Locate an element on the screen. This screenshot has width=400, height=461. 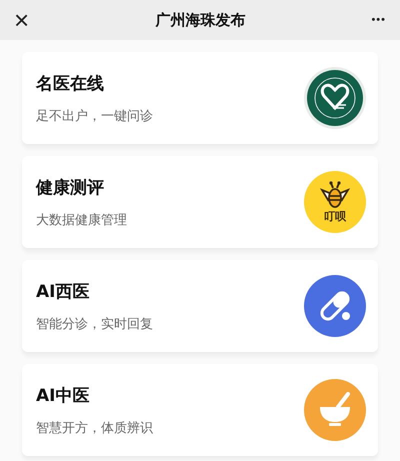
service-subtitle: 大数据健康管理 is located at coordinates (81, 220).